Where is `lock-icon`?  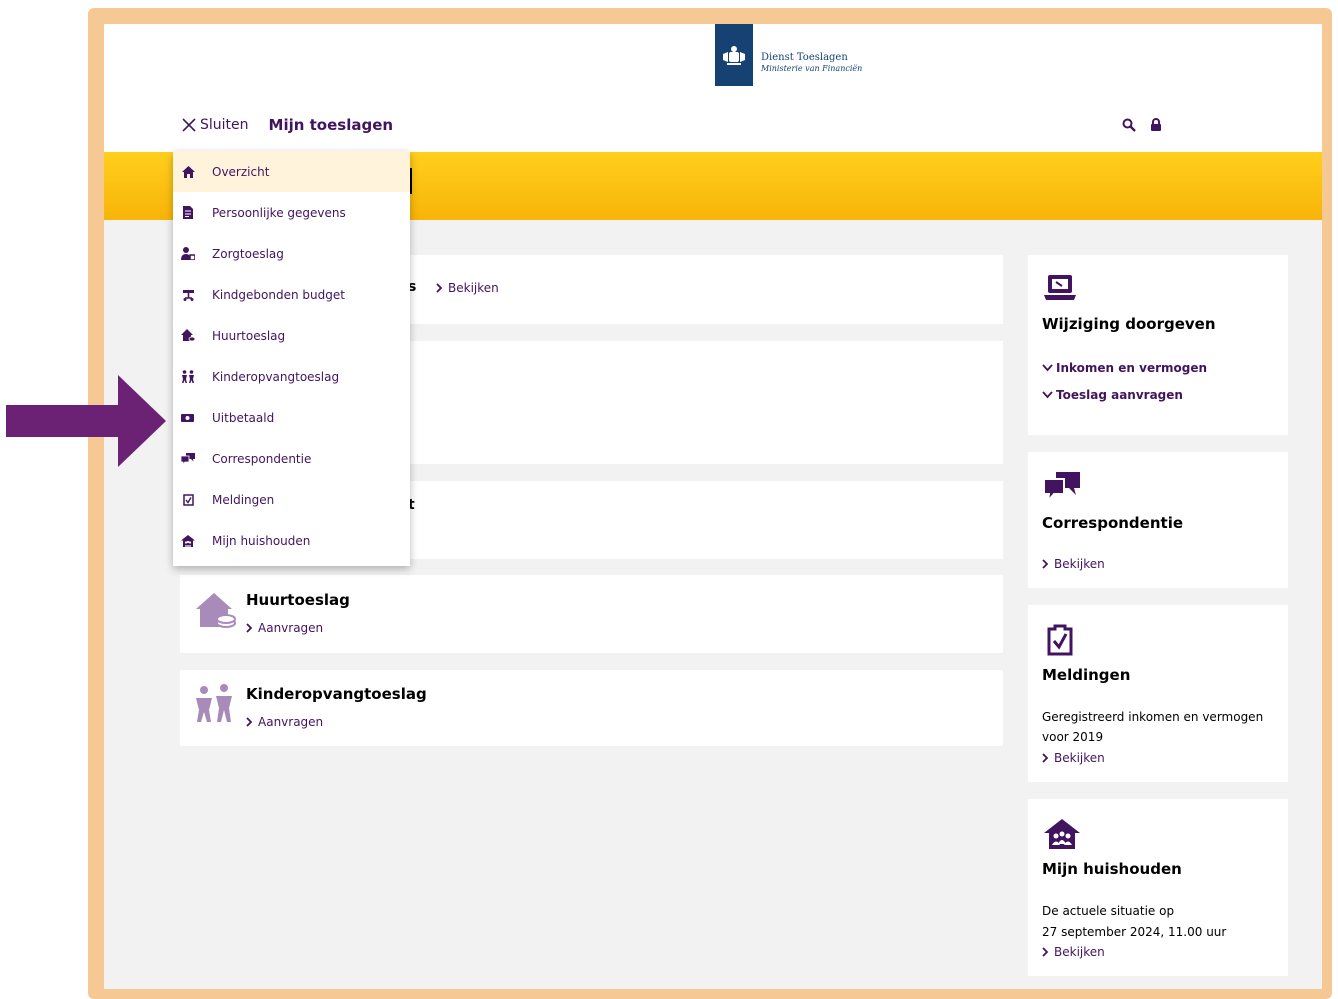
lock-icon is located at coordinates (1156, 125).